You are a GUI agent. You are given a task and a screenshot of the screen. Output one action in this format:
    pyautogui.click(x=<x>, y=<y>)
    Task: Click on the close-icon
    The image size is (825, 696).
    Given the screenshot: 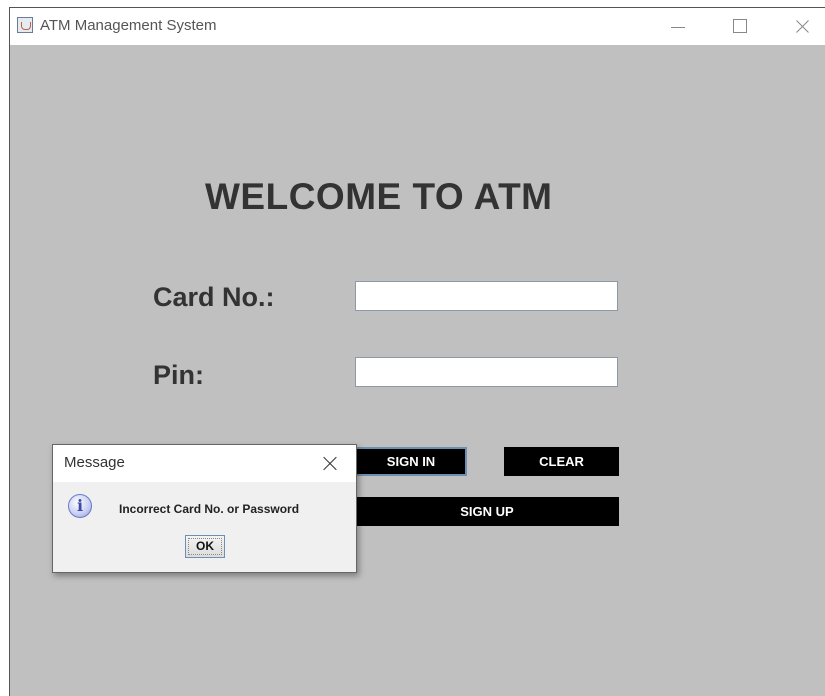 What is the action you would take?
    pyautogui.click(x=802, y=26)
    